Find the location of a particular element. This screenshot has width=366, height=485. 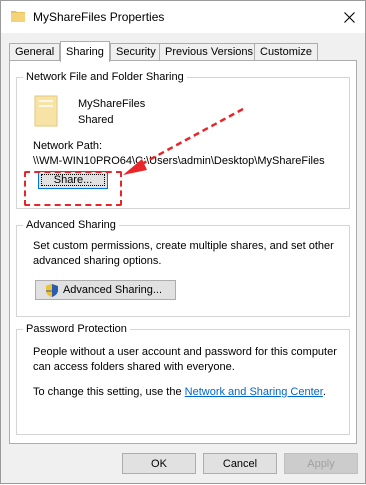

annotation-arrow-icon is located at coordinates (183, 141).